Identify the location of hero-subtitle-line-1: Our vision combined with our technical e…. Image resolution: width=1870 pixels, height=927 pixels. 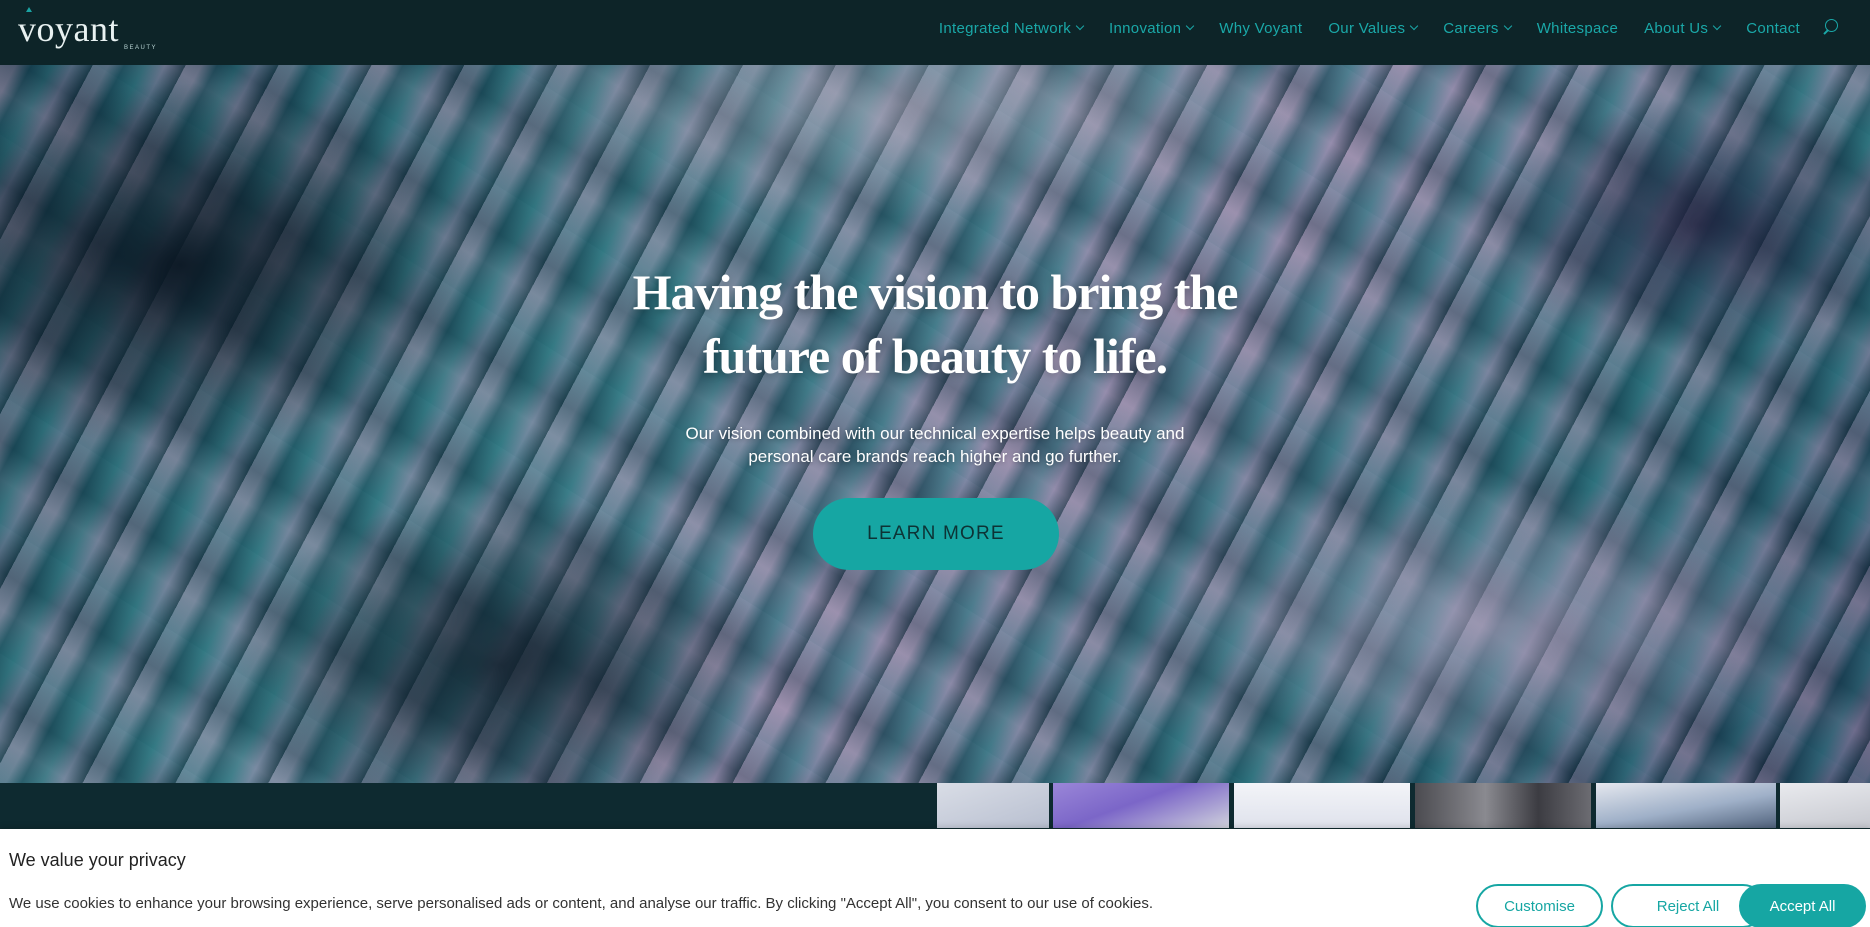
(935, 433).